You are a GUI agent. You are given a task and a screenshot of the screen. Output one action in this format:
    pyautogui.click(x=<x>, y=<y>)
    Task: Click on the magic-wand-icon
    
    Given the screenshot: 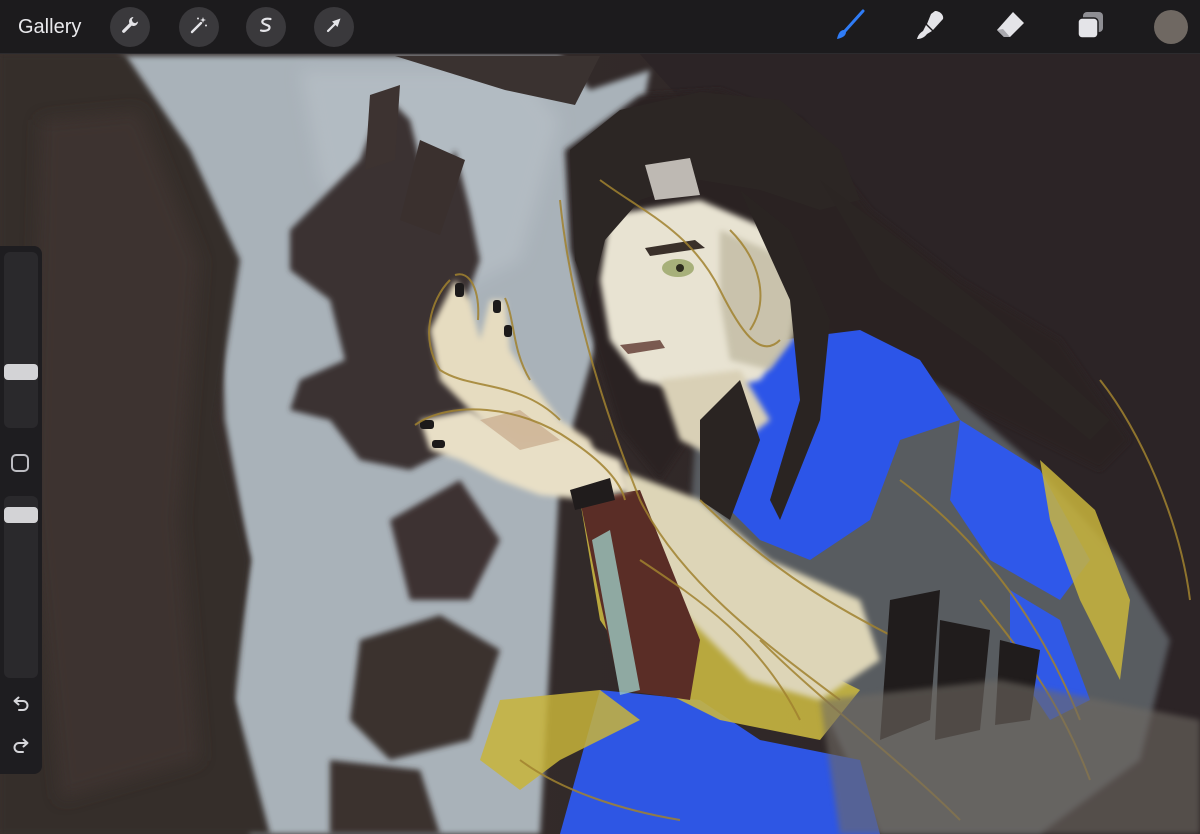 What is the action you would take?
    pyautogui.click(x=199, y=27)
    